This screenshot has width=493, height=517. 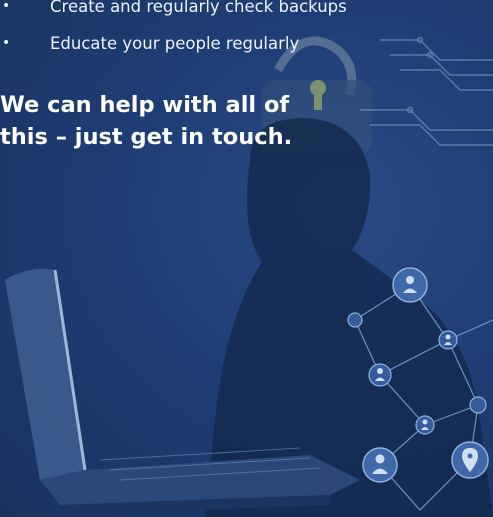 What do you see at coordinates (175, 43) in the screenshot?
I see `list-item-text: Educate your people regularly` at bounding box center [175, 43].